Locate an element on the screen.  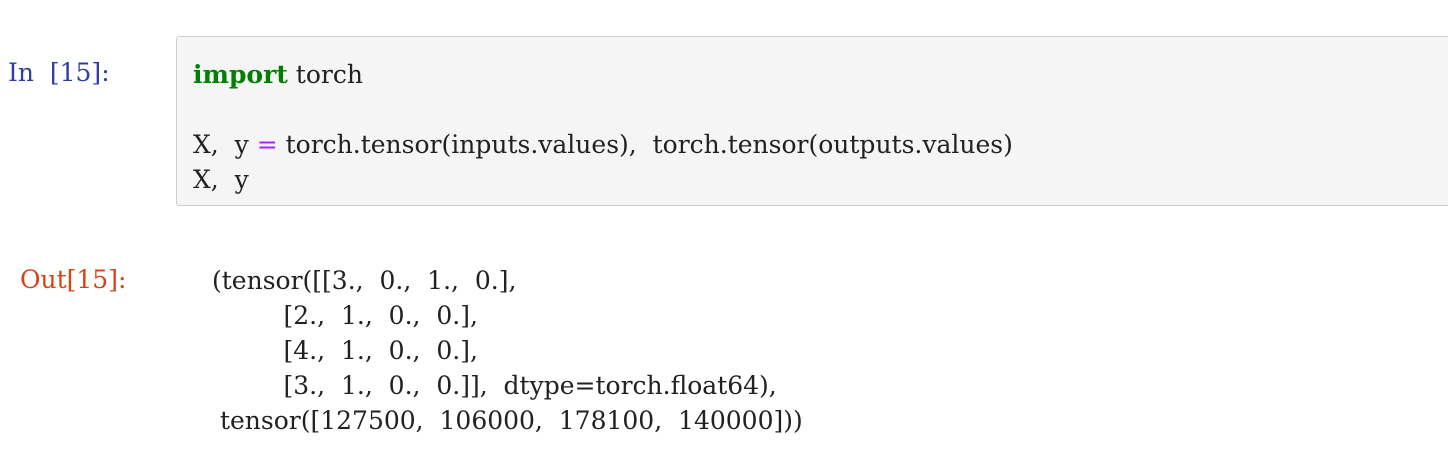
assign-operator: = is located at coordinates (267, 144).